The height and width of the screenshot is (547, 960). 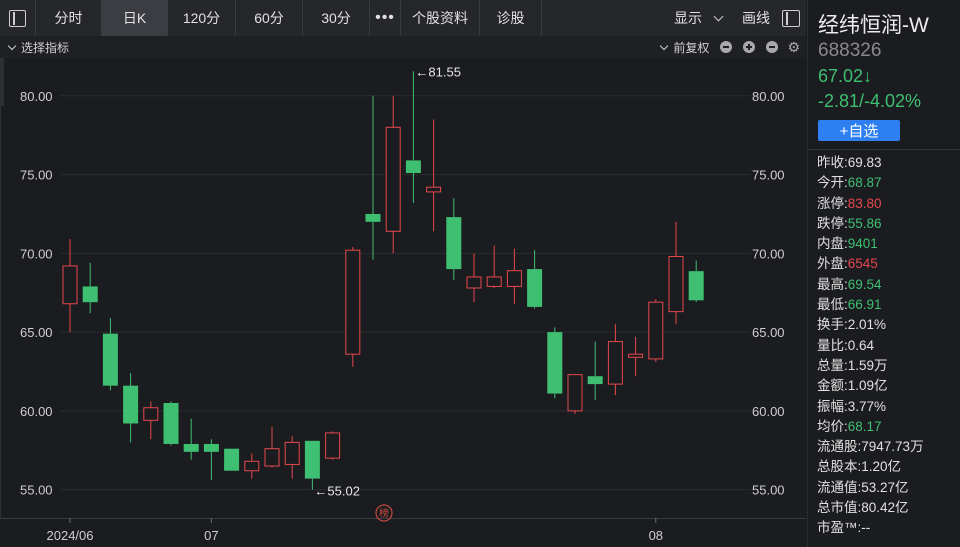 I want to click on period-toolbar: 分时 日K 120分 60分 30分 ••• 个股资料 诊股 显示 画线, so click(x=403, y=18).